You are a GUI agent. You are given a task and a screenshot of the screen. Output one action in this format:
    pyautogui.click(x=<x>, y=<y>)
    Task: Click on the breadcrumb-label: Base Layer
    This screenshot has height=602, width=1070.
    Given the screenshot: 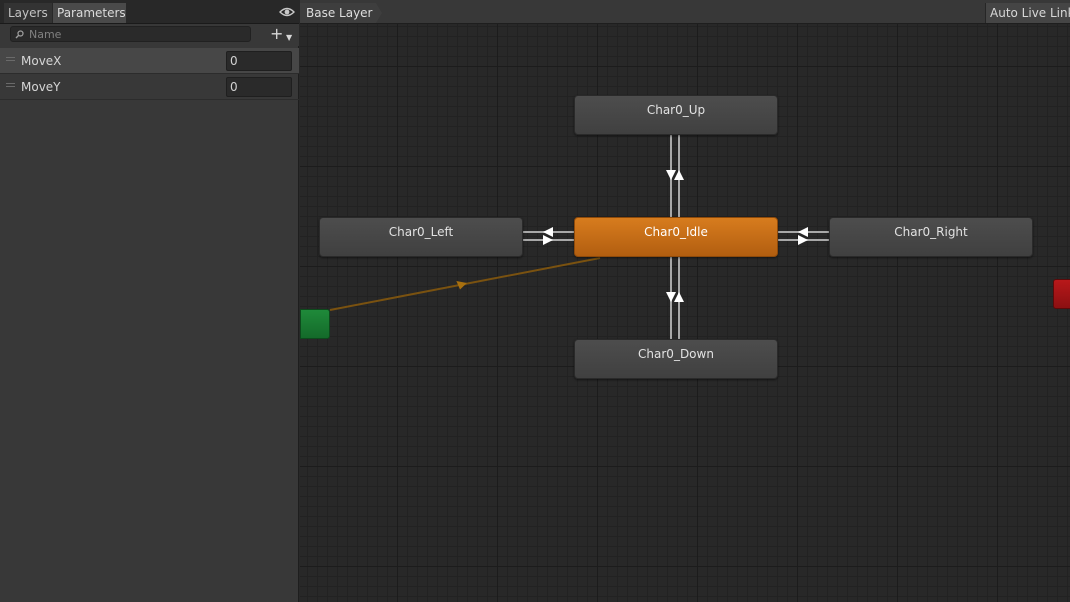 What is the action you would take?
    pyautogui.click(x=339, y=13)
    